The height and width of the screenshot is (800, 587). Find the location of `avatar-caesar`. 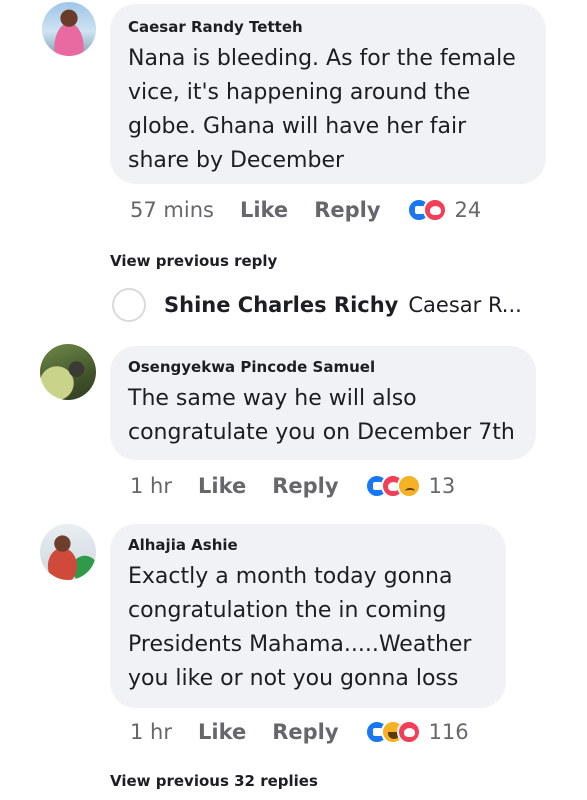

avatar-caesar is located at coordinates (69, 29).